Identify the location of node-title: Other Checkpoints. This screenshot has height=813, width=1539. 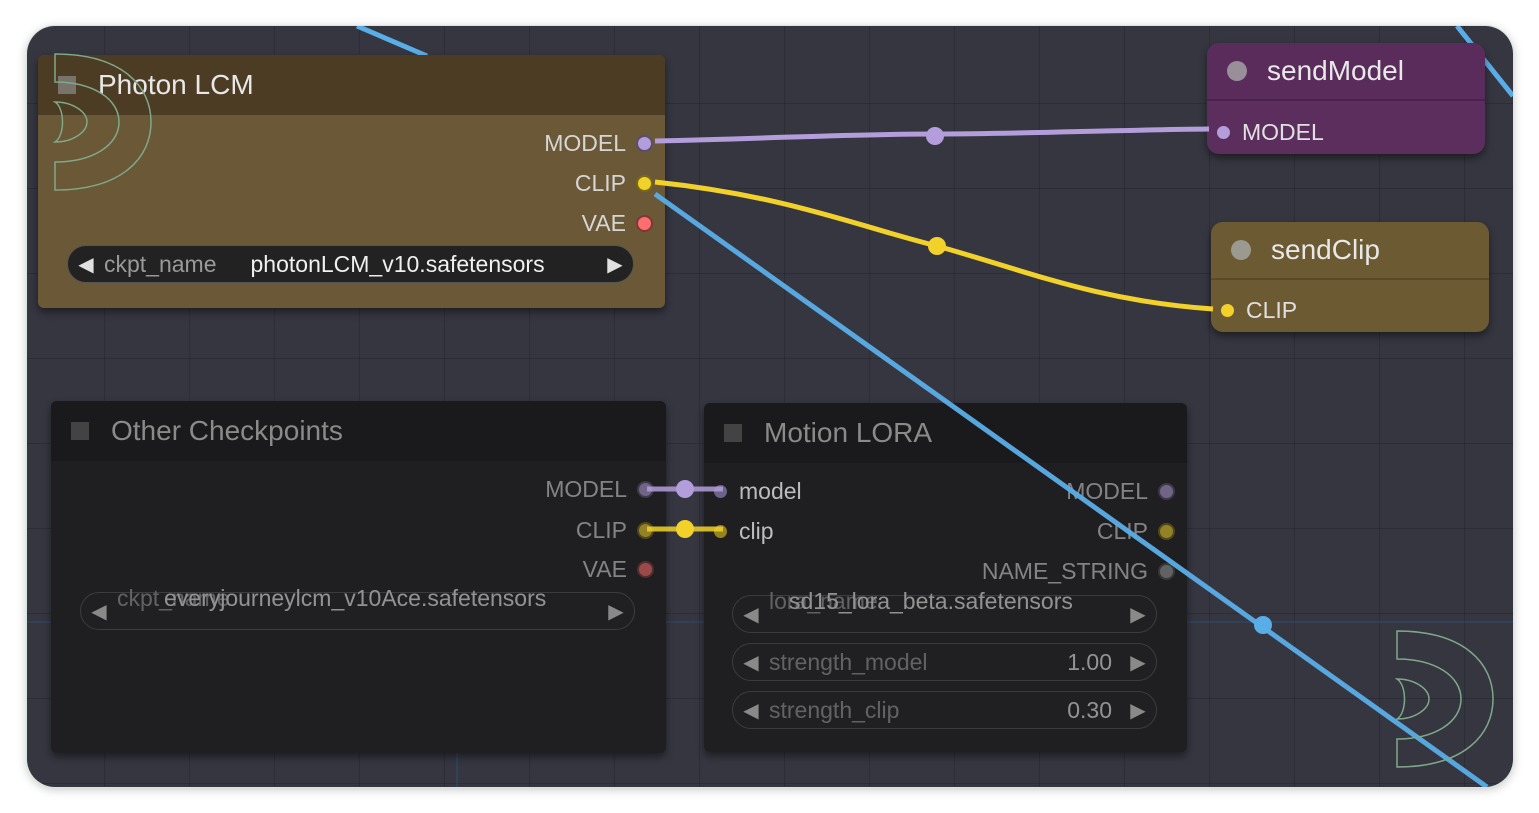
(227, 430).